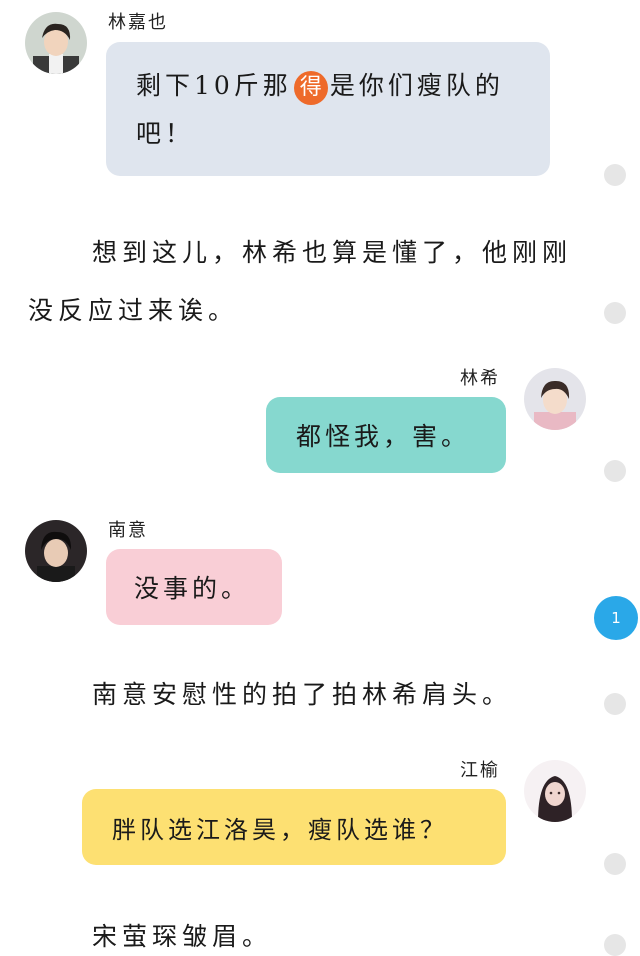 This screenshot has height=956, width=640. I want to click on message-text: 都怪我，害。, so click(383, 436).